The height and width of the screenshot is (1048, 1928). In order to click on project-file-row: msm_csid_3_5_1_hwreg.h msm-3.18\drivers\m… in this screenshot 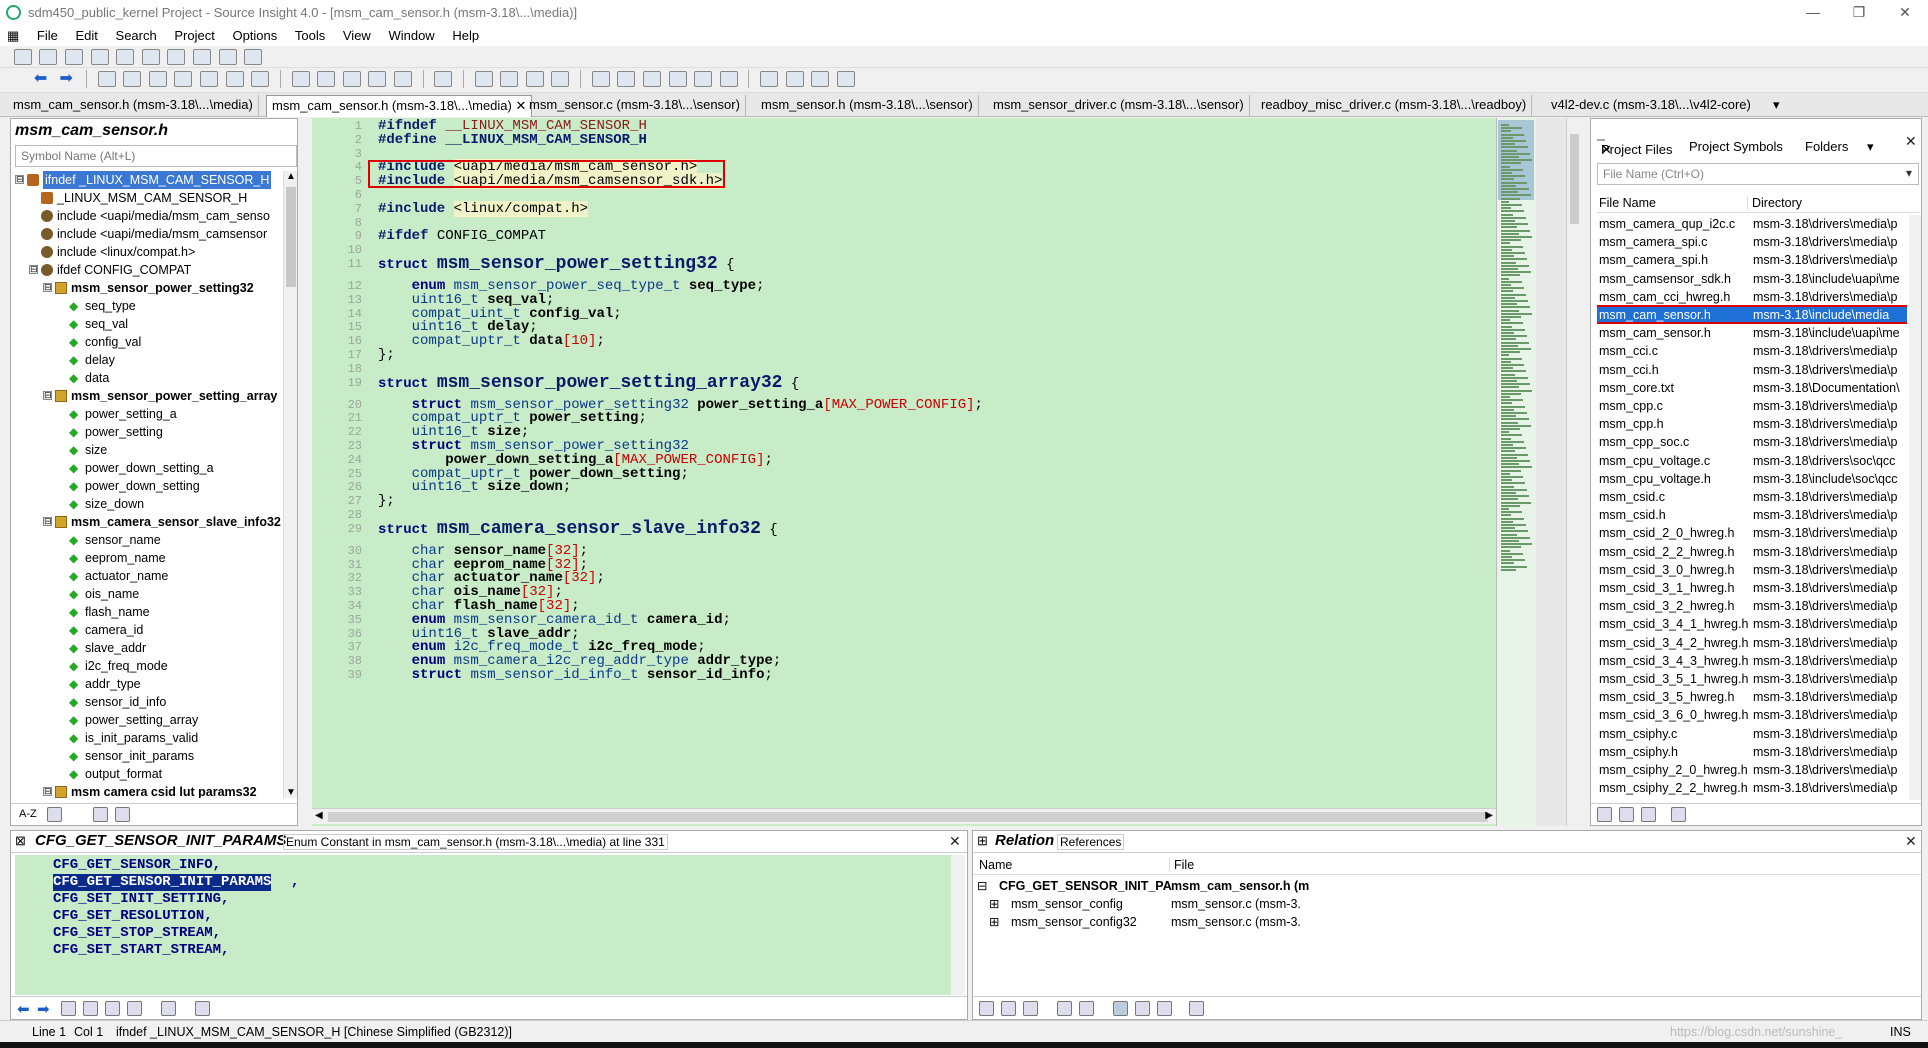, I will do `click(1752, 679)`.